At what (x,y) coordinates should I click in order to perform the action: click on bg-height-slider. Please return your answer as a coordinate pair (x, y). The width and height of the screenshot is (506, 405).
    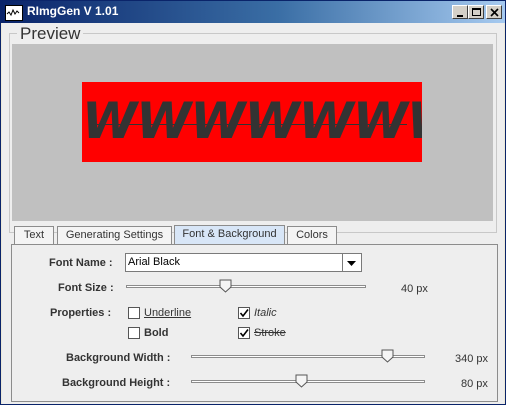
    Looking at the image, I should click on (308, 381).